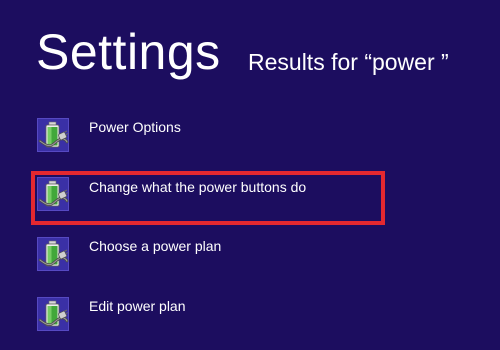 The image size is (500, 350). Describe the element at coordinates (207, 255) in the screenshot. I see `result-choose-power-plan: Choose a power plan` at that location.